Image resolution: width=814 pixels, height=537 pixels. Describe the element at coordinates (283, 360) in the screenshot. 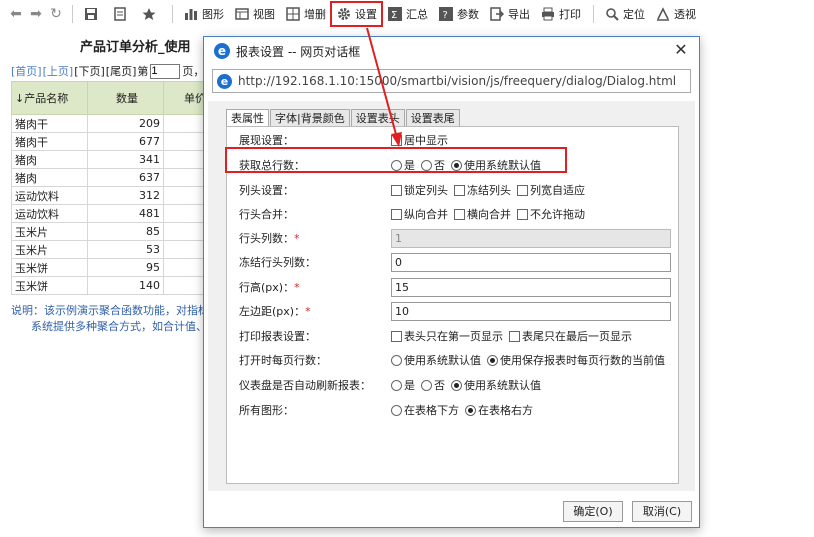

I see `page-rows-label: 打开时每页行数：` at that location.